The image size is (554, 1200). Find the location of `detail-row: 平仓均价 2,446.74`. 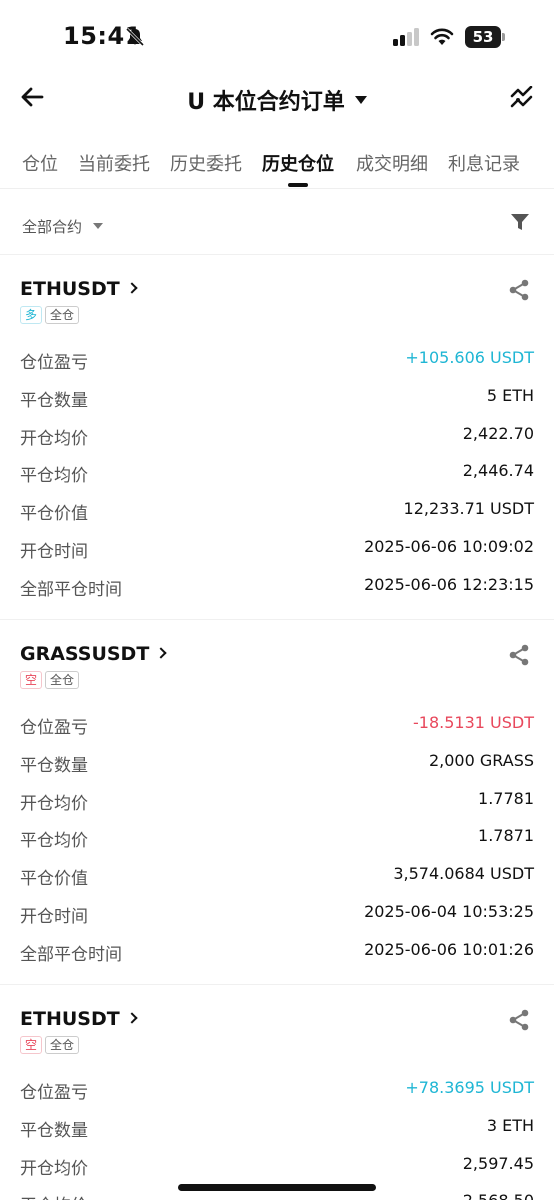

detail-row: 平仓均价 2,446.74 is located at coordinates (277, 472).